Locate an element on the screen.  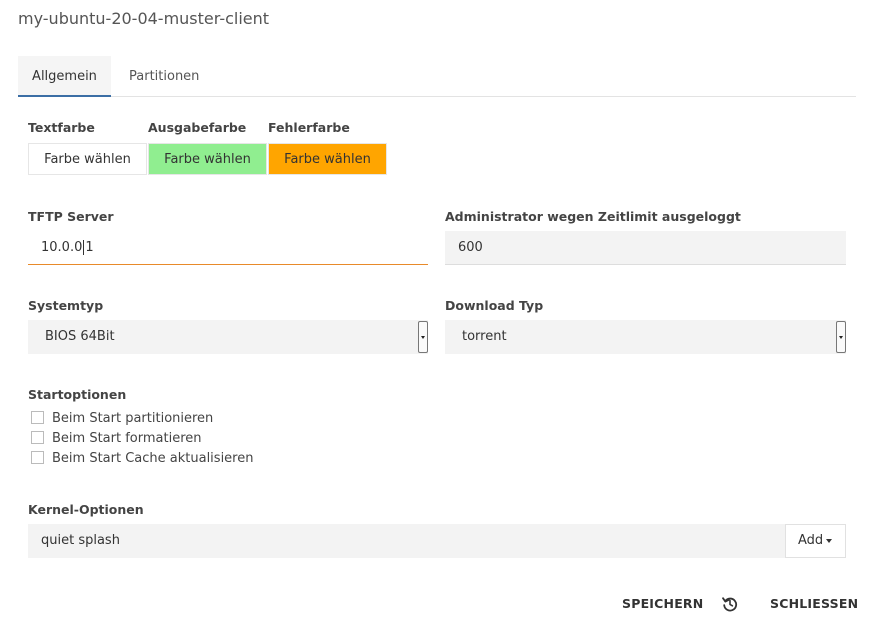
option-format-on-start: Beim Start formatieren is located at coordinates (116, 439).